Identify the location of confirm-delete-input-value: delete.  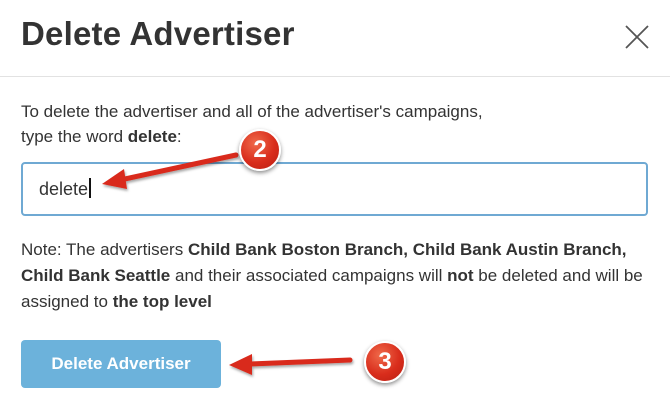
(65, 189).